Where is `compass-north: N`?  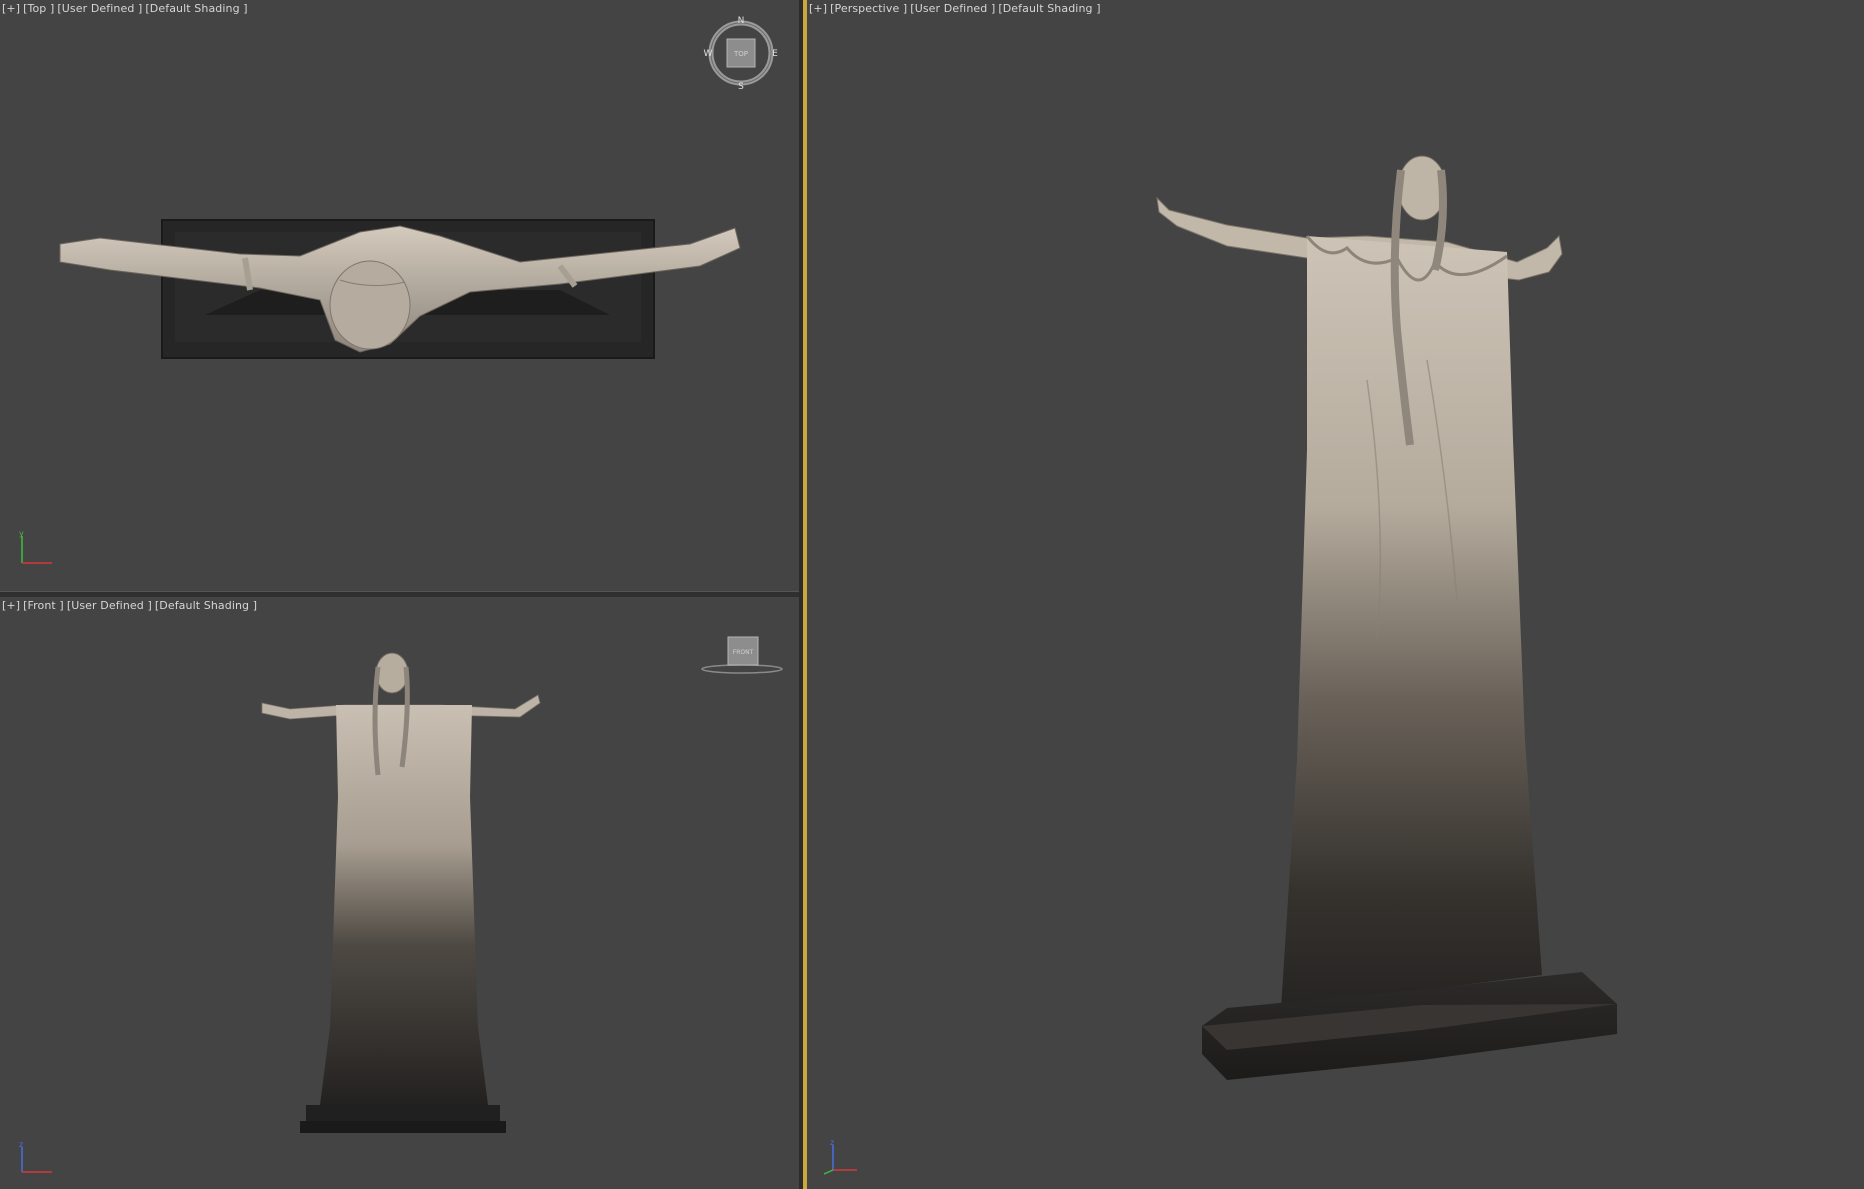
compass-north: N is located at coordinates (741, 21).